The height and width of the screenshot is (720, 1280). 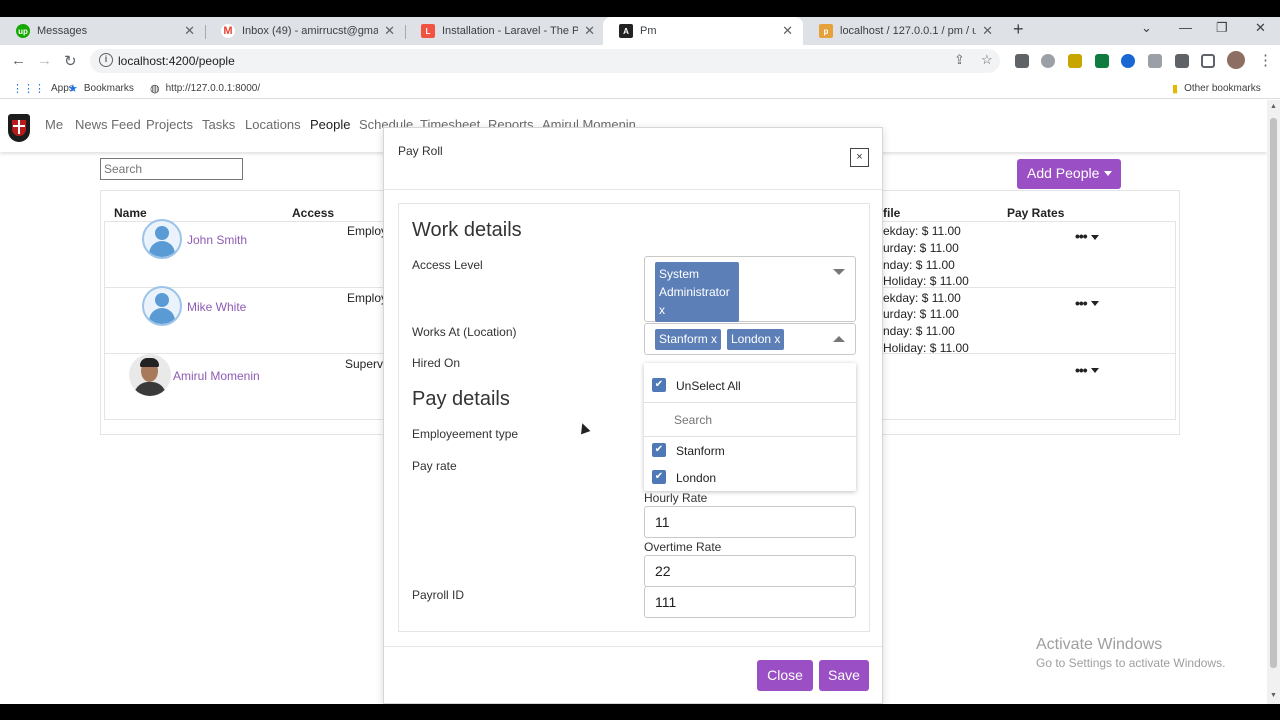 What do you see at coordinates (697, 310) in the screenshot?
I see `remove-chip-icon: x` at bounding box center [697, 310].